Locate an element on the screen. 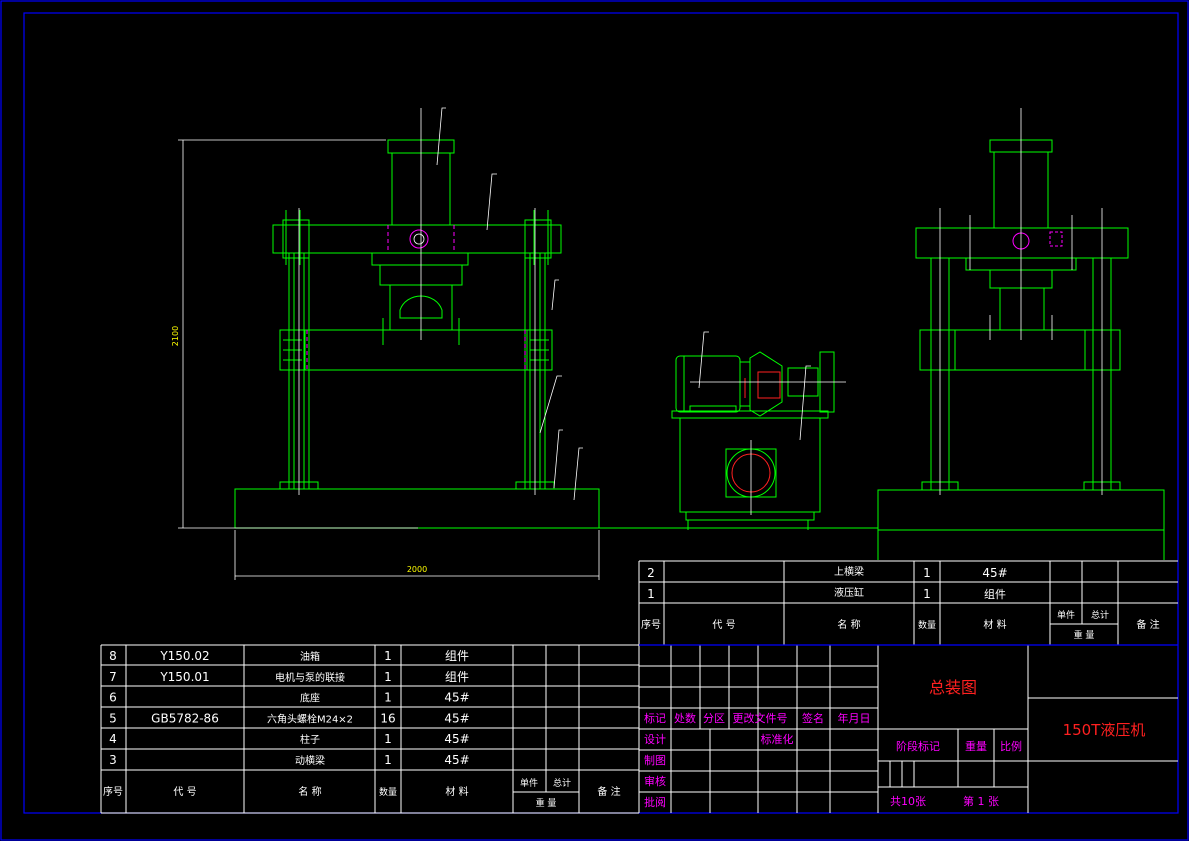 Image resolution: width=1189 pixels, height=841 pixels. upper-row-name: 液压缸 is located at coordinates (849, 592).